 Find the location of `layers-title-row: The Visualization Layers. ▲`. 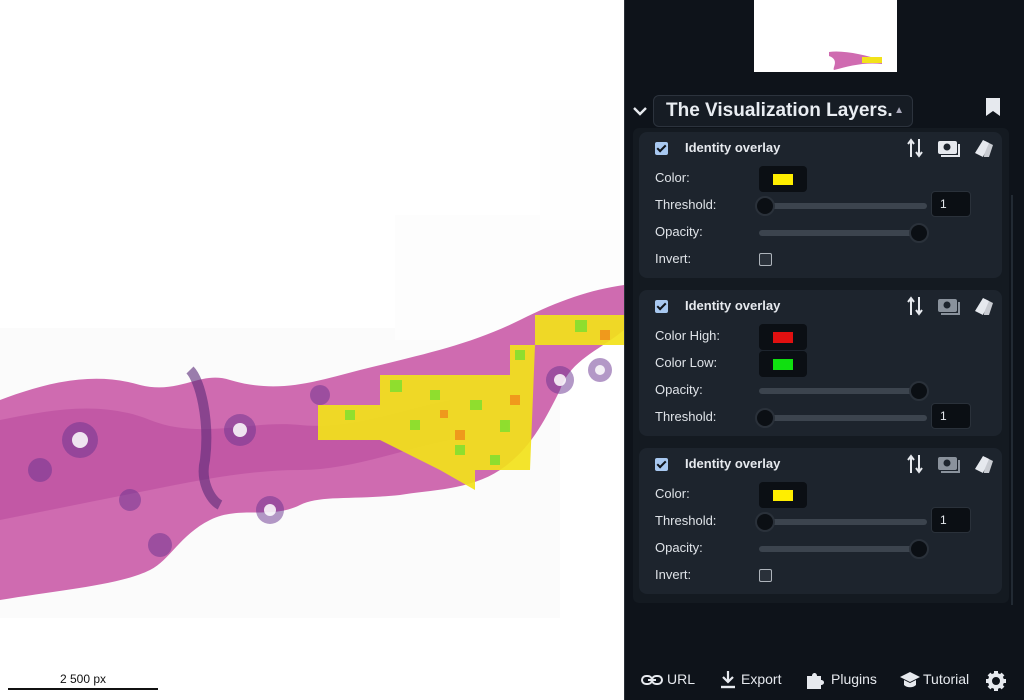

layers-title-row: The Visualization Layers. ▲ is located at coordinates (824, 111).